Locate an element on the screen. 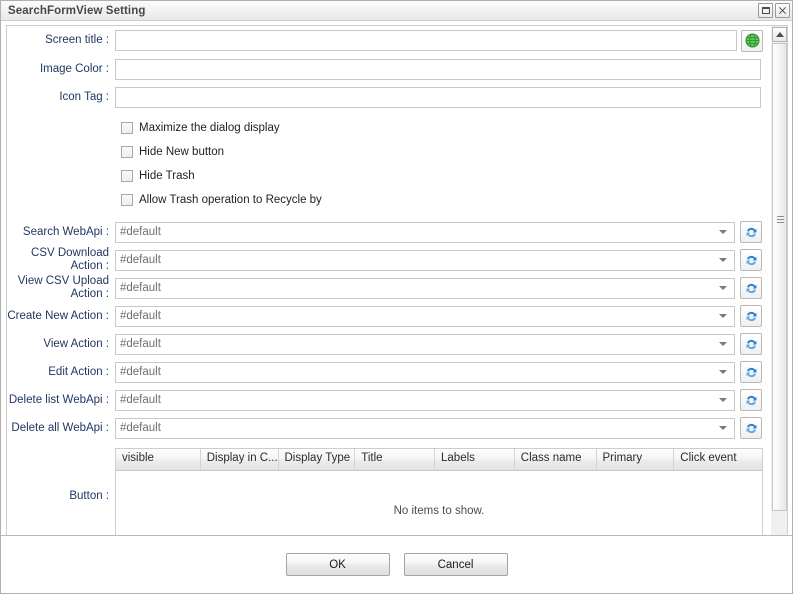 The height and width of the screenshot is (594, 793). checkbox-row-allow-trash-recycle: Allow Trash operation to Recycle by is located at coordinates (385, 200).